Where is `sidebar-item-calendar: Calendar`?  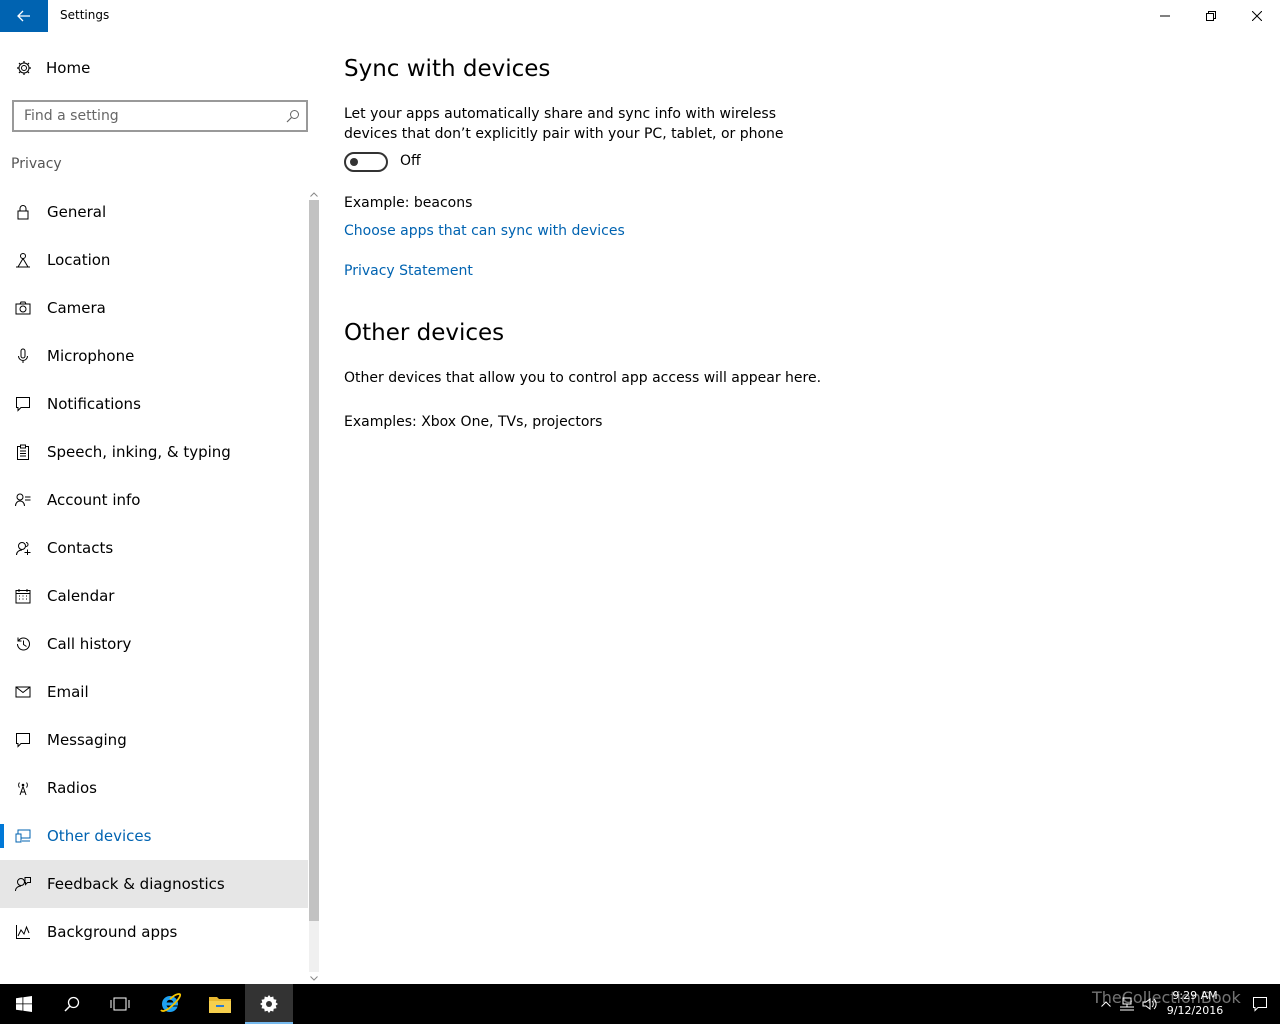 sidebar-item-calendar: Calendar is located at coordinates (154, 596).